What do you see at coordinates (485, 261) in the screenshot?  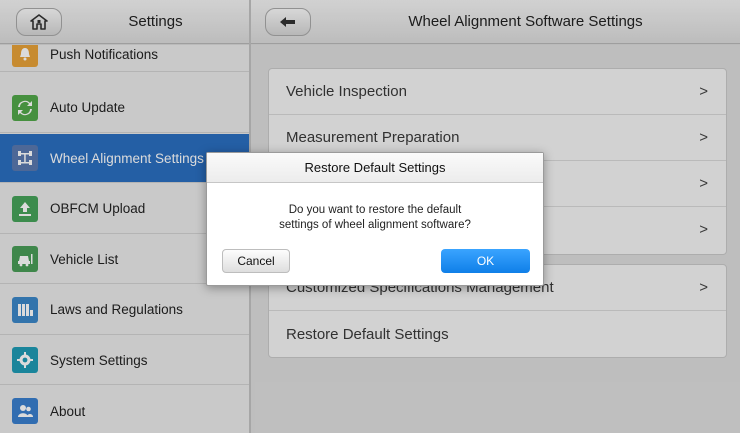 I see `ok-button: OK` at bounding box center [485, 261].